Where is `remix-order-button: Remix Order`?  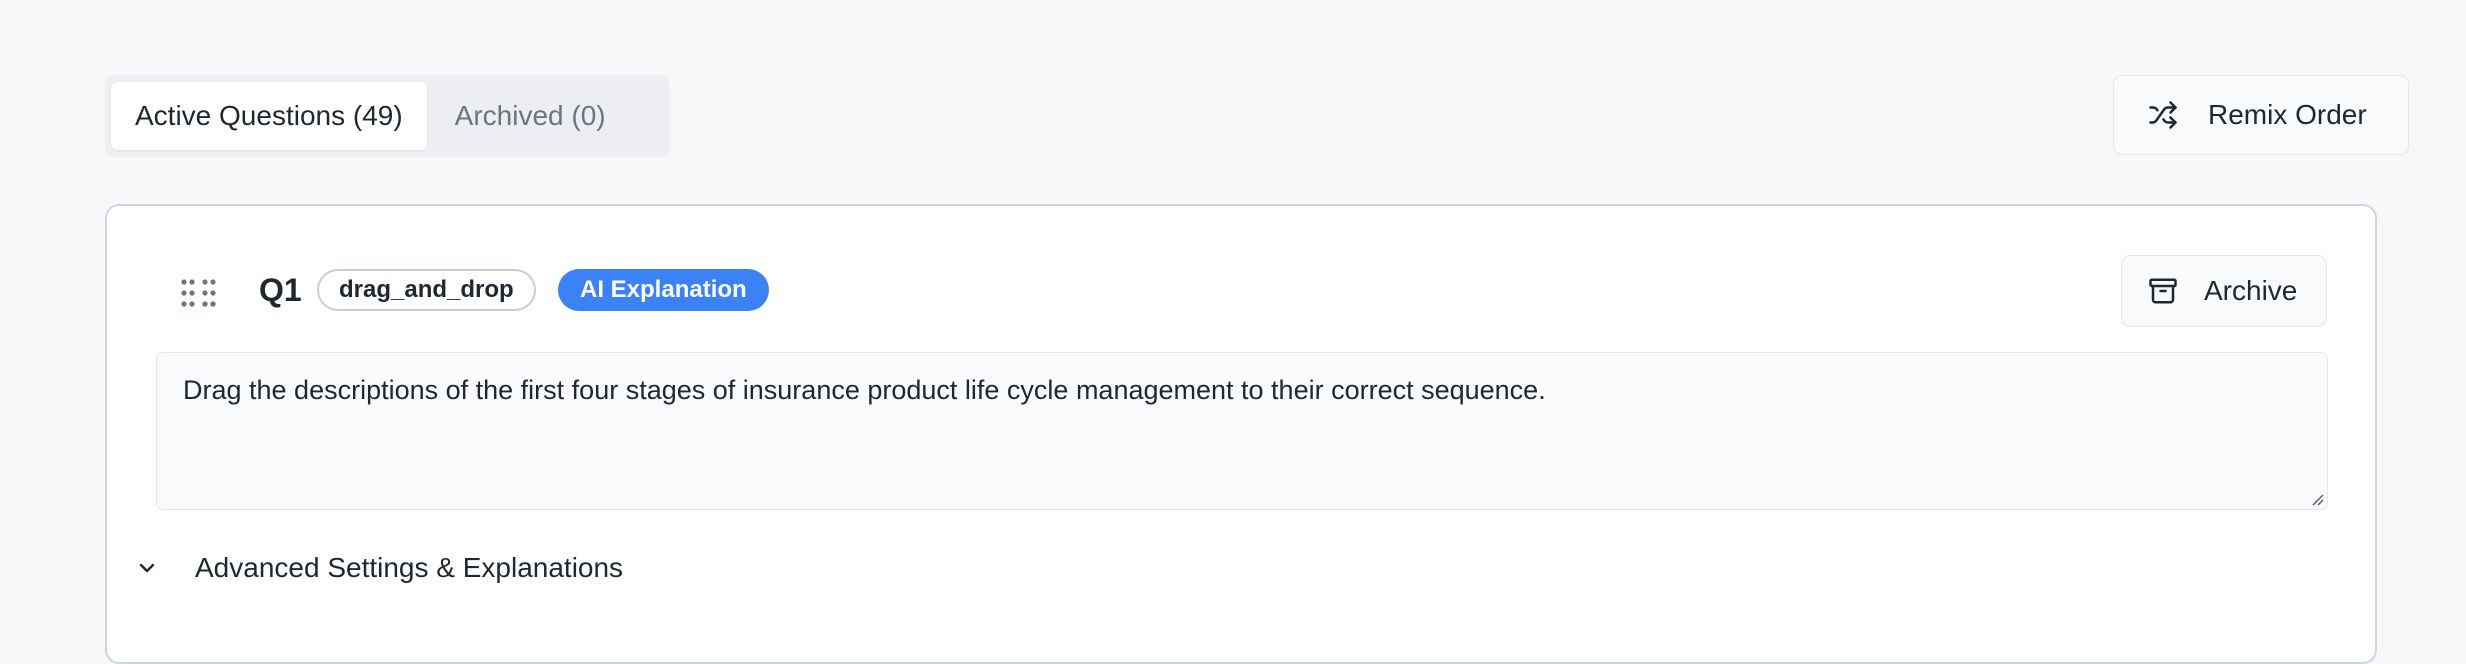 remix-order-button: Remix Order is located at coordinates (2261, 115).